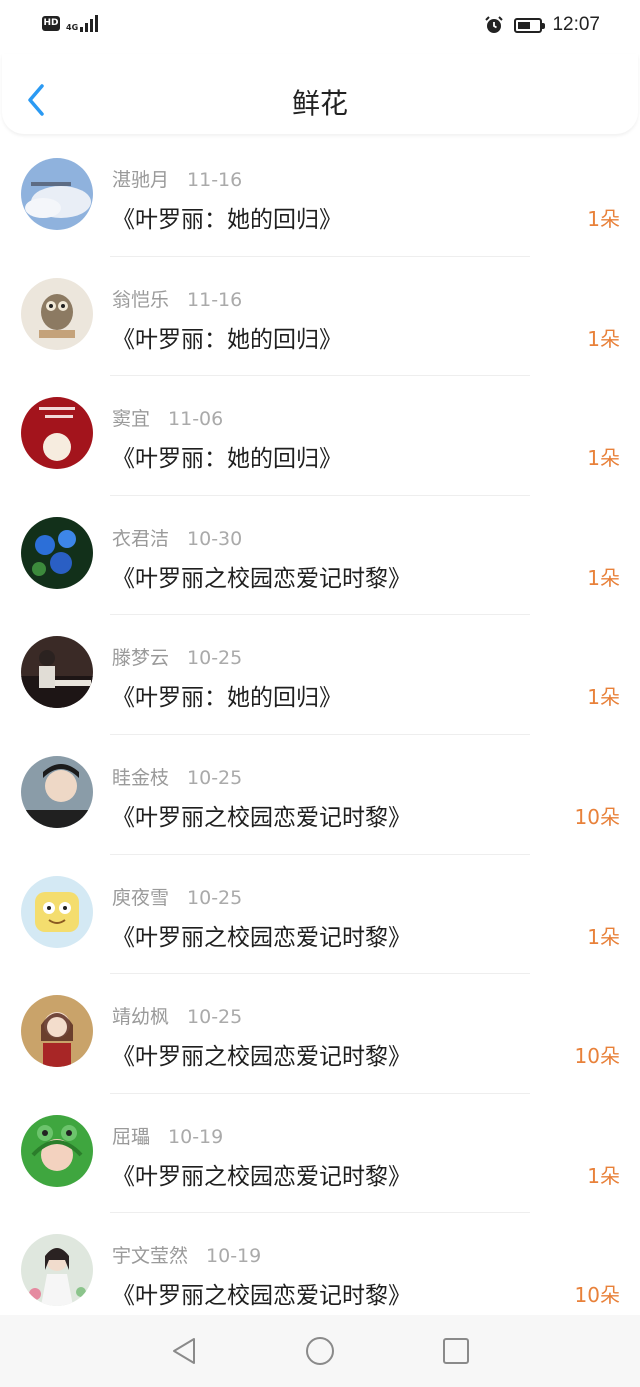 This screenshot has height=1387, width=640. What do you see at coordinates (72, 27) in the screenshot?
I see `network-type: 4G` at bounding box center [72, 27].